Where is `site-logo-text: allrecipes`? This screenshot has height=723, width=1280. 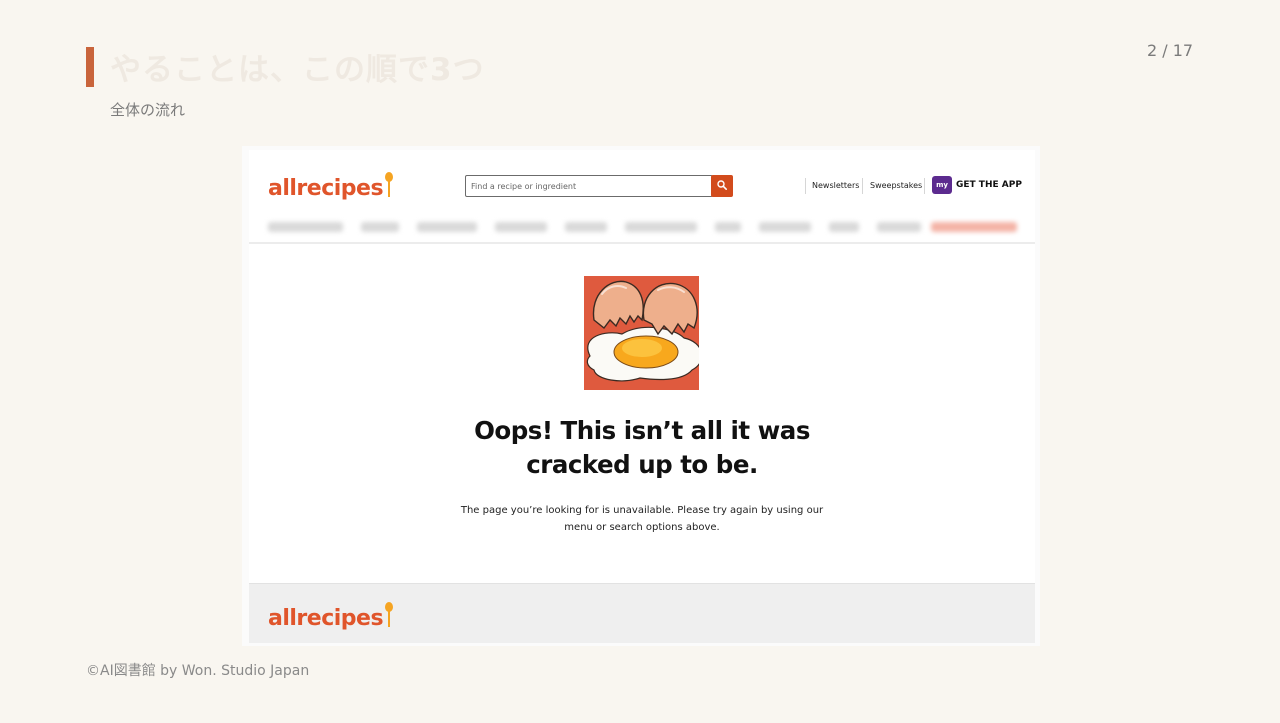 site-logo-text: allrecipes is located at coordinates (326, 188).